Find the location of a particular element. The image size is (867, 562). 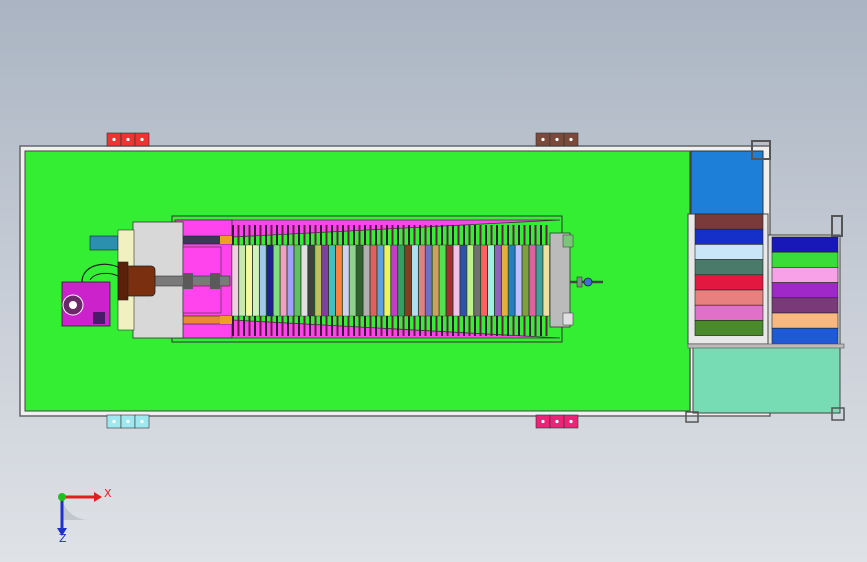

foot-bottom-left is located at coordinates (128, 421).